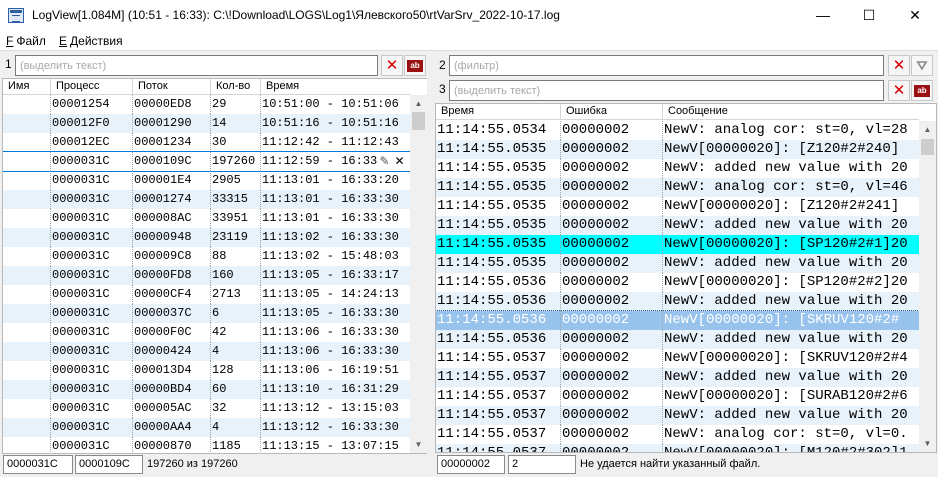  I want to click on table-row: 0000031C 000008AC 33951 11:13:01 - 16:33:30, so click(206, 218).